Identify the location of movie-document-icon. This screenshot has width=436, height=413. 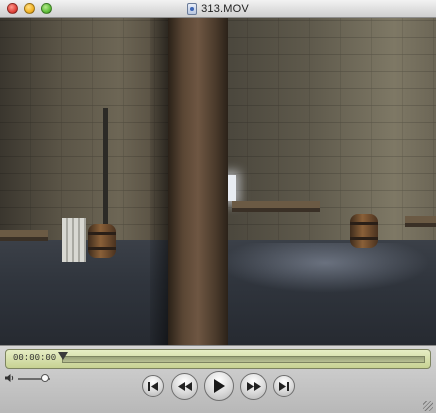
(192, 8).